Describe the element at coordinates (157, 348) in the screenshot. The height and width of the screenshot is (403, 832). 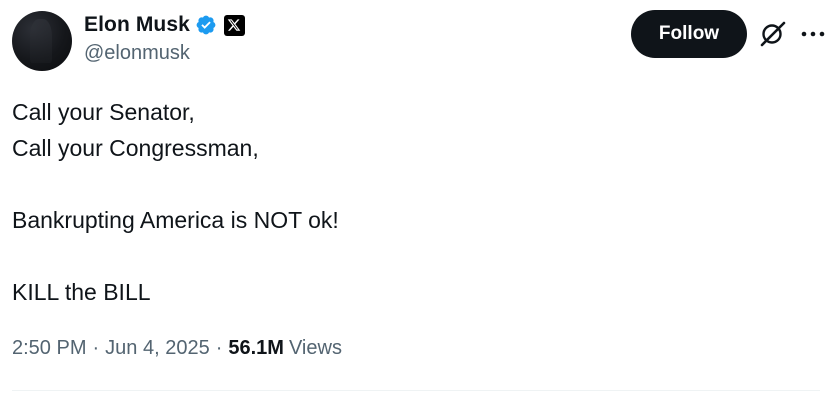
I see `tweet-date: Jun 4, 2025` at that location.